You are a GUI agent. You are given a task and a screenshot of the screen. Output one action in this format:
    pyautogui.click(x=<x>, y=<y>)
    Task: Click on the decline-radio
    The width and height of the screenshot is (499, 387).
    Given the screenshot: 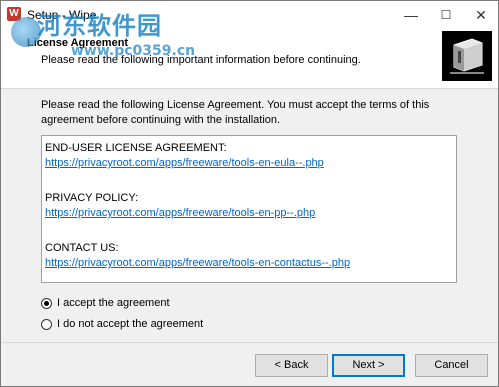 What is the action you would take?
    pyautogui.click(x=46, y=324)
    